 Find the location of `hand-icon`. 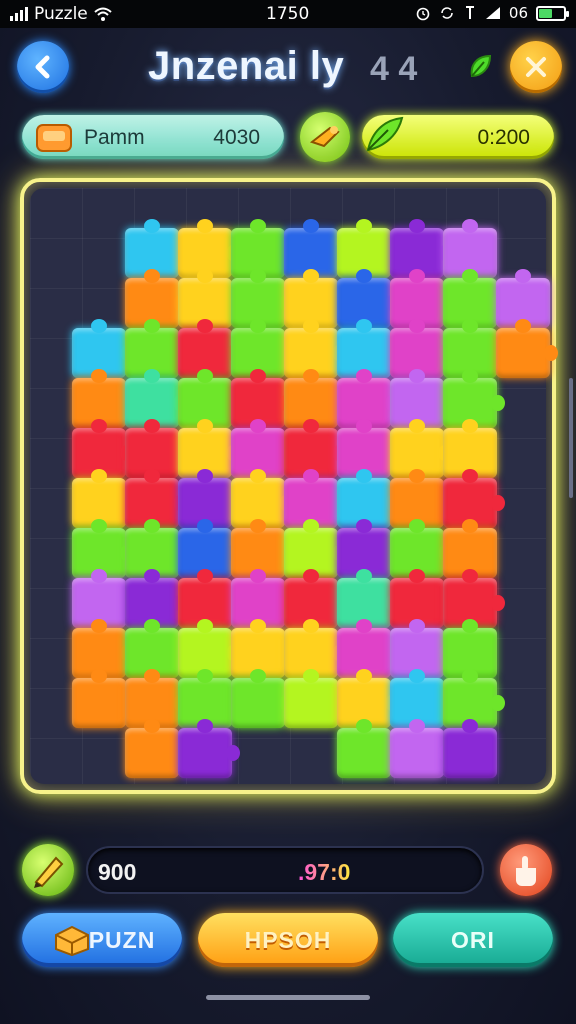

hand-icon is located at coordinates (526, 871).